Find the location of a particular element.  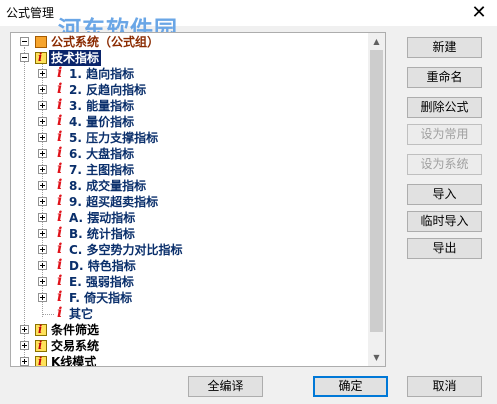

tree-item-label: 4. 量价指标 is located at coordinates (102, 122).